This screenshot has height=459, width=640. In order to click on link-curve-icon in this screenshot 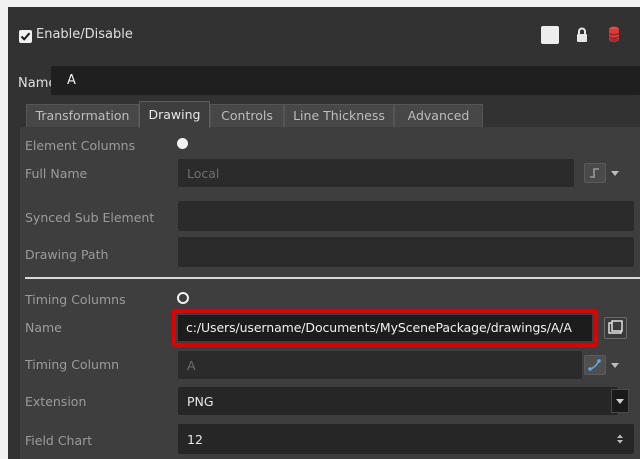, I will do `click(594, 173)`.